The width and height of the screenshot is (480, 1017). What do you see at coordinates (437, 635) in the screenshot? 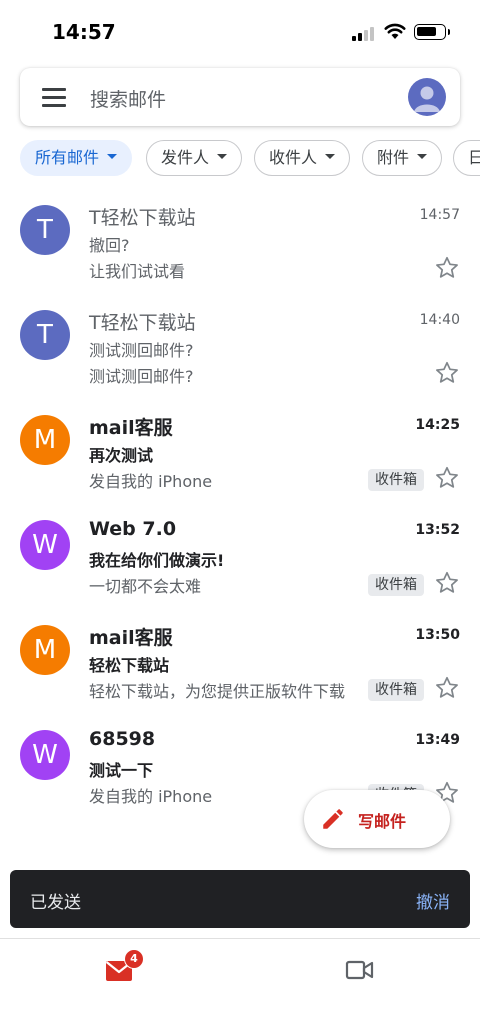
I see `email-time: 13:50` at bounding box center [437, 635].